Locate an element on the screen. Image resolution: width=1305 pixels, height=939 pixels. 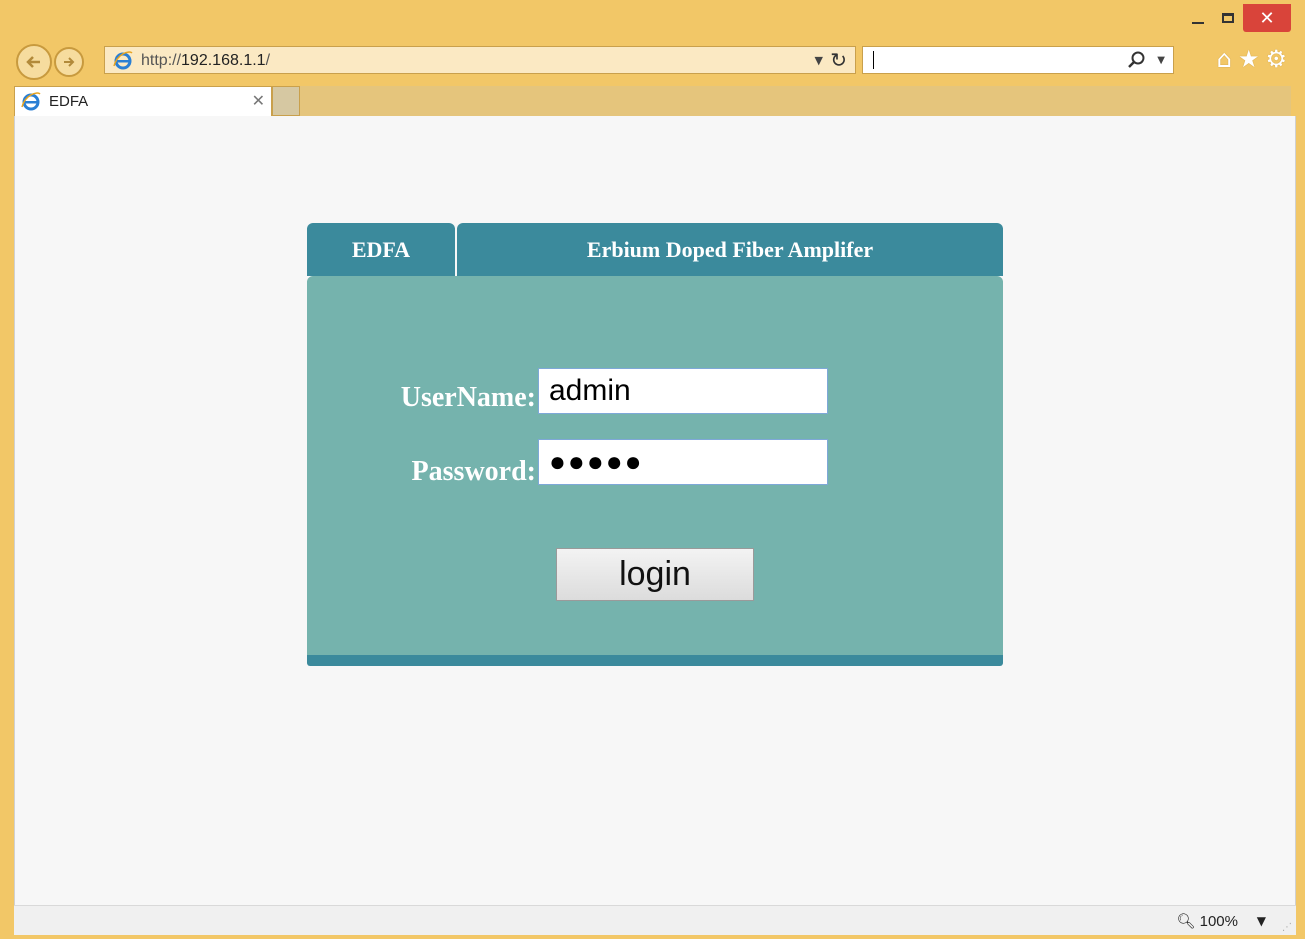
panel-header-right: Erbium Doped Fiber Amplifer is located at coordinates (730, 249).